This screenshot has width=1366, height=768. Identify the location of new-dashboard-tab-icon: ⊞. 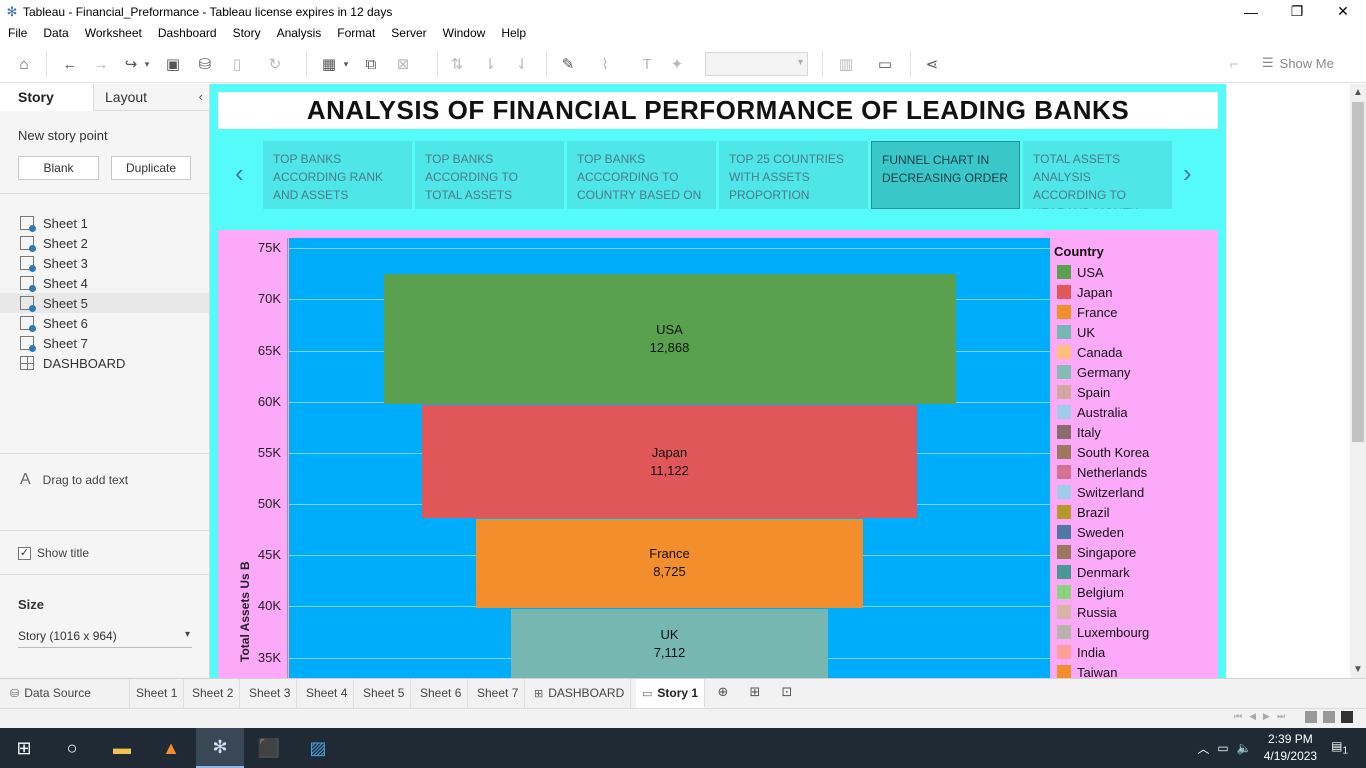
(755, 694).